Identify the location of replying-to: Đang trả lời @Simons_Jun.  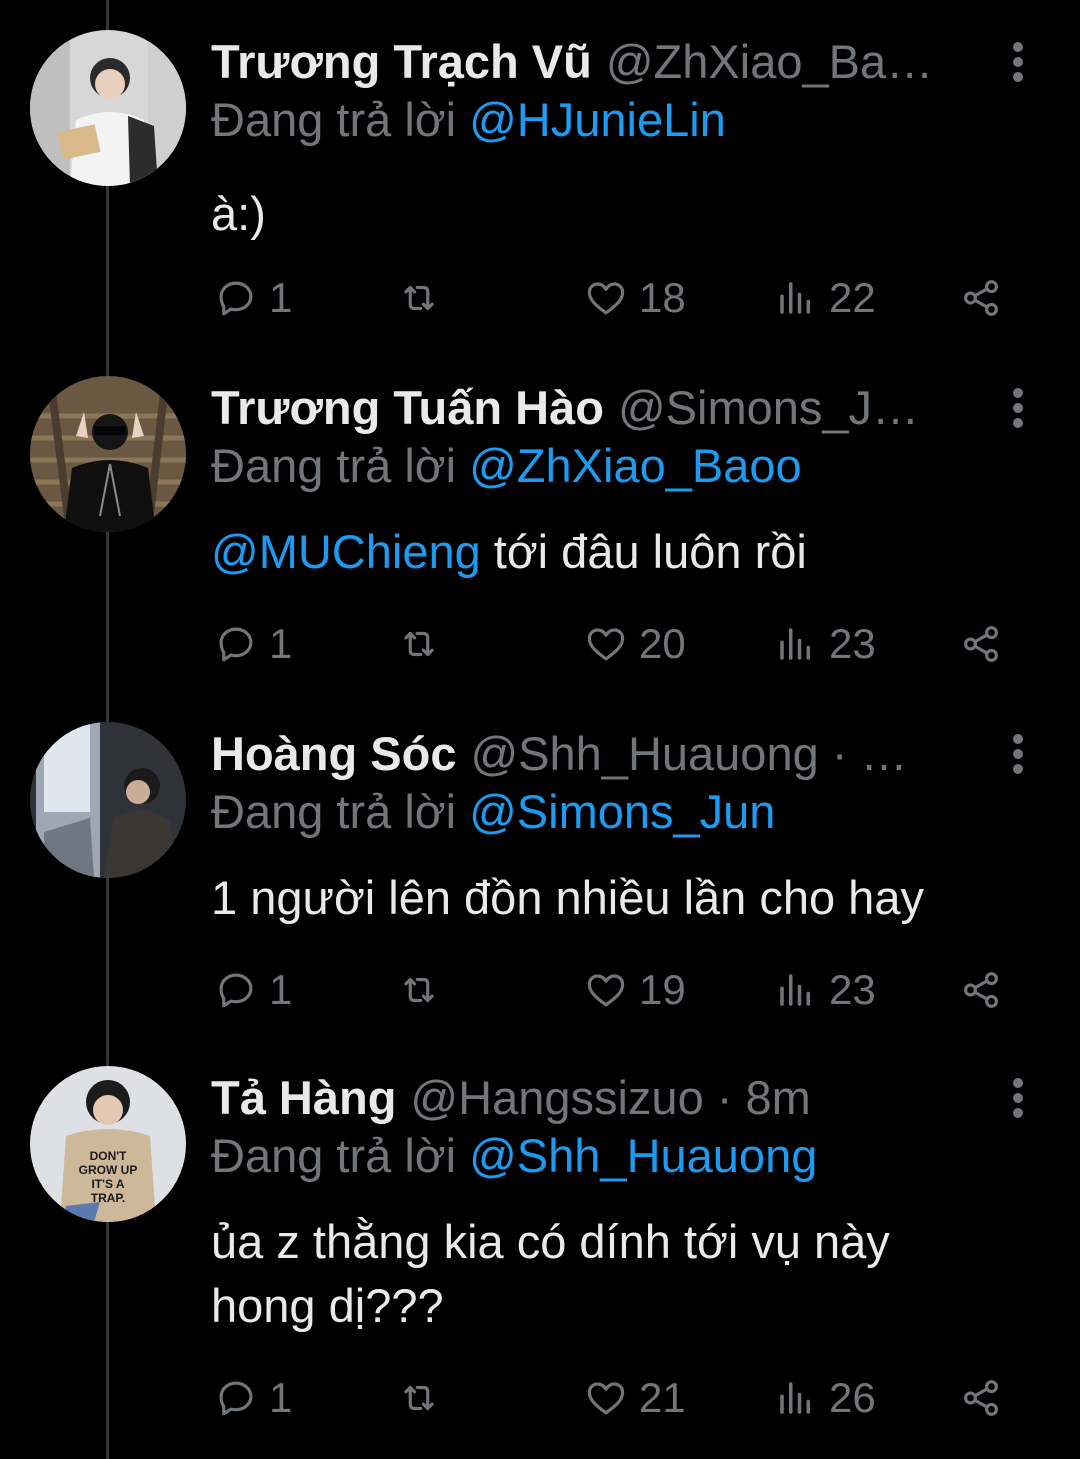
(493, 812).